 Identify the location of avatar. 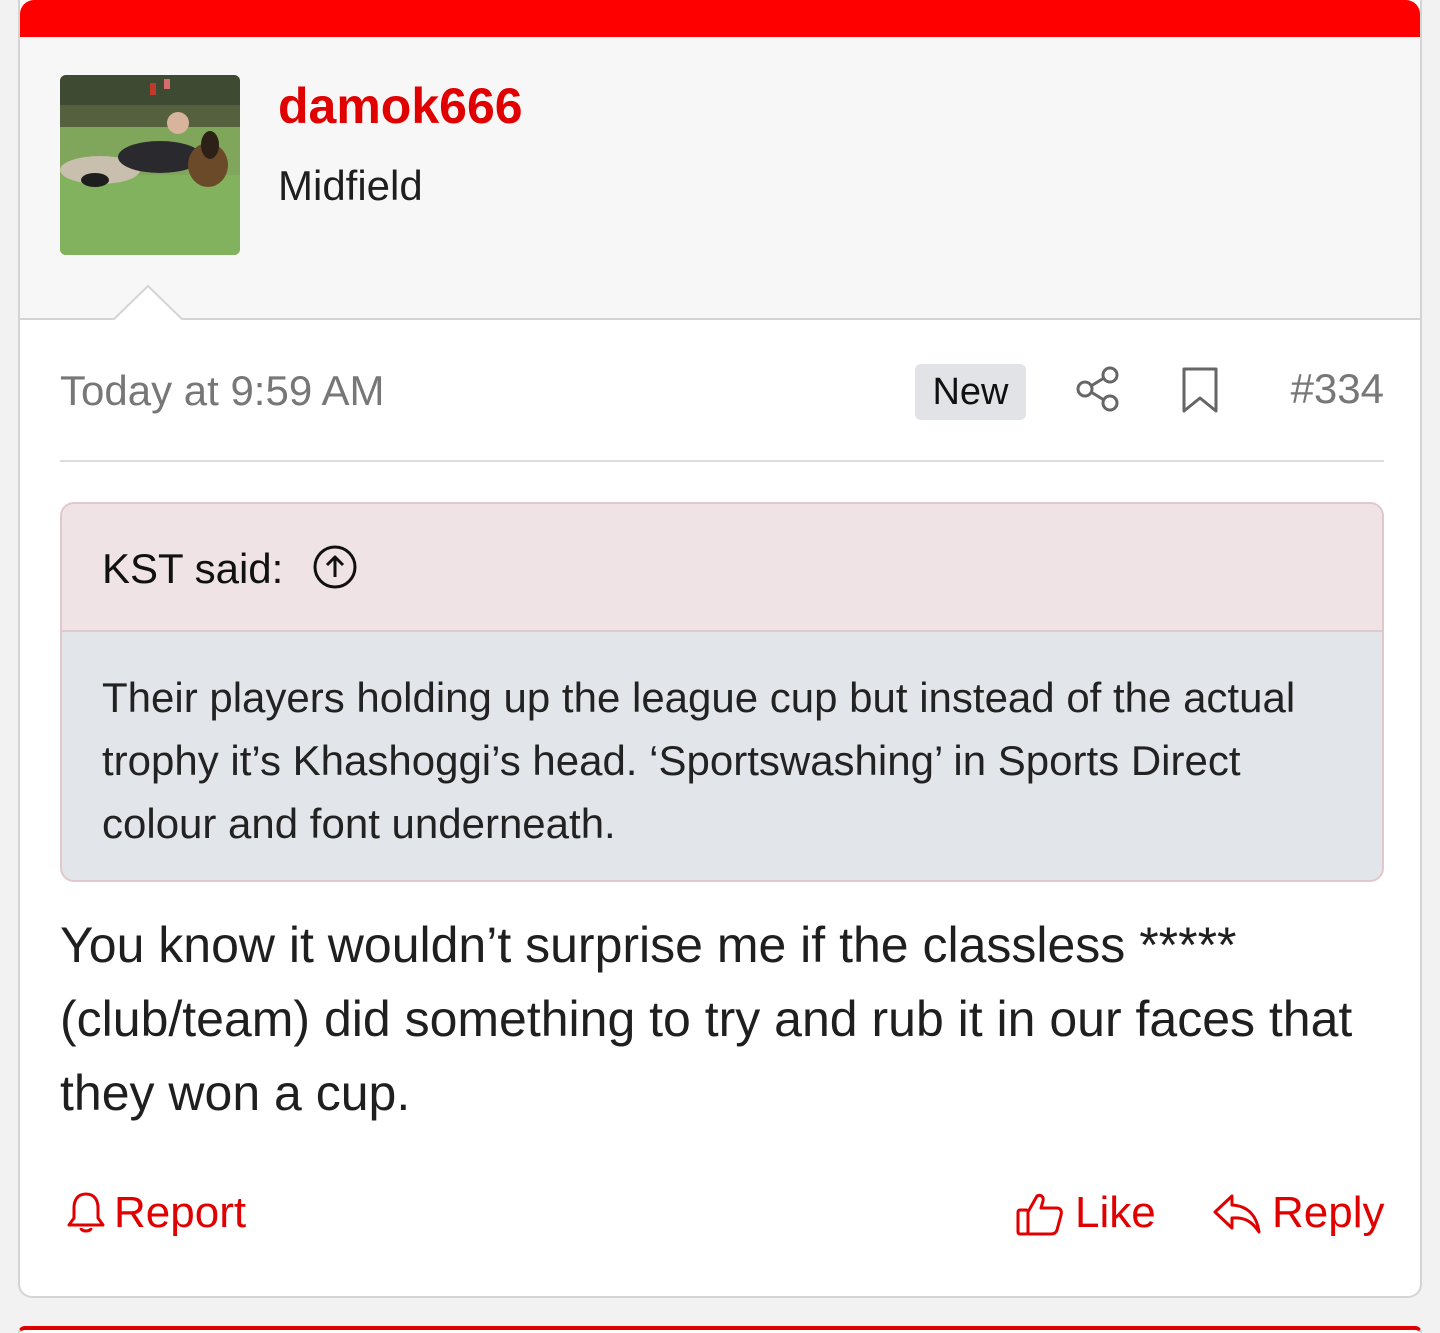
(150, 165).